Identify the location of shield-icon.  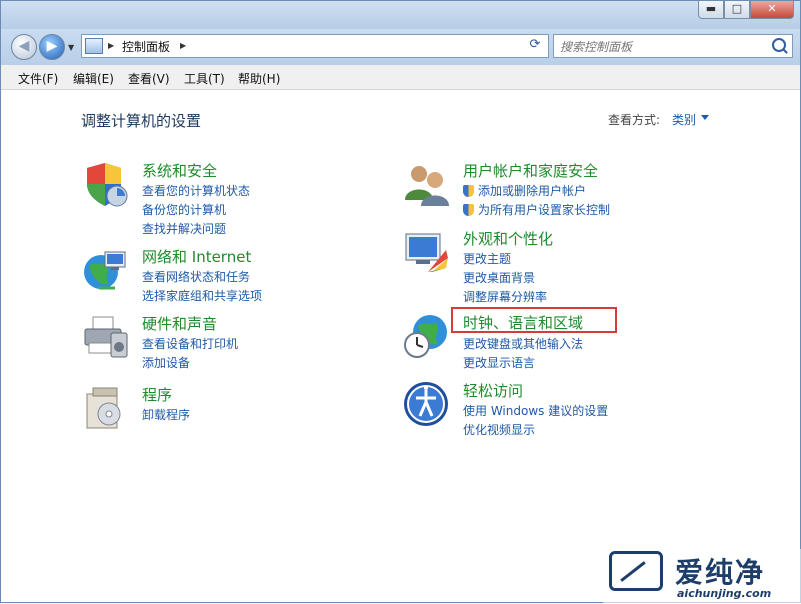
(107, 185).